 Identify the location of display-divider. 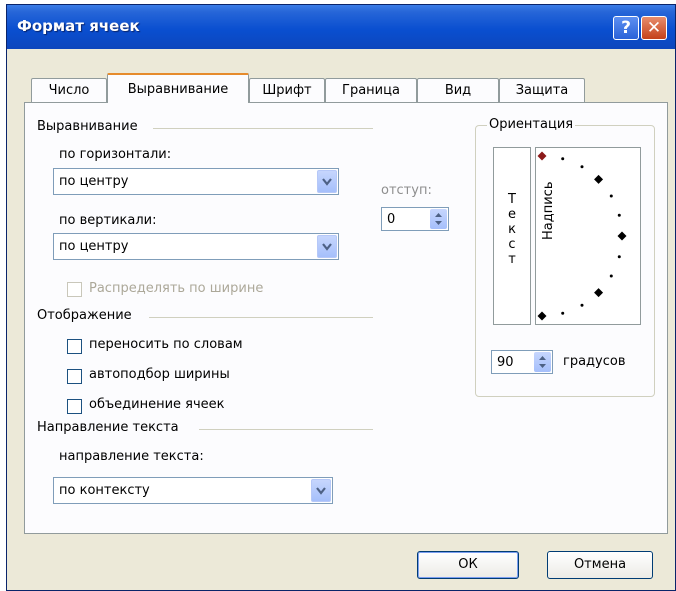
(261, 317).